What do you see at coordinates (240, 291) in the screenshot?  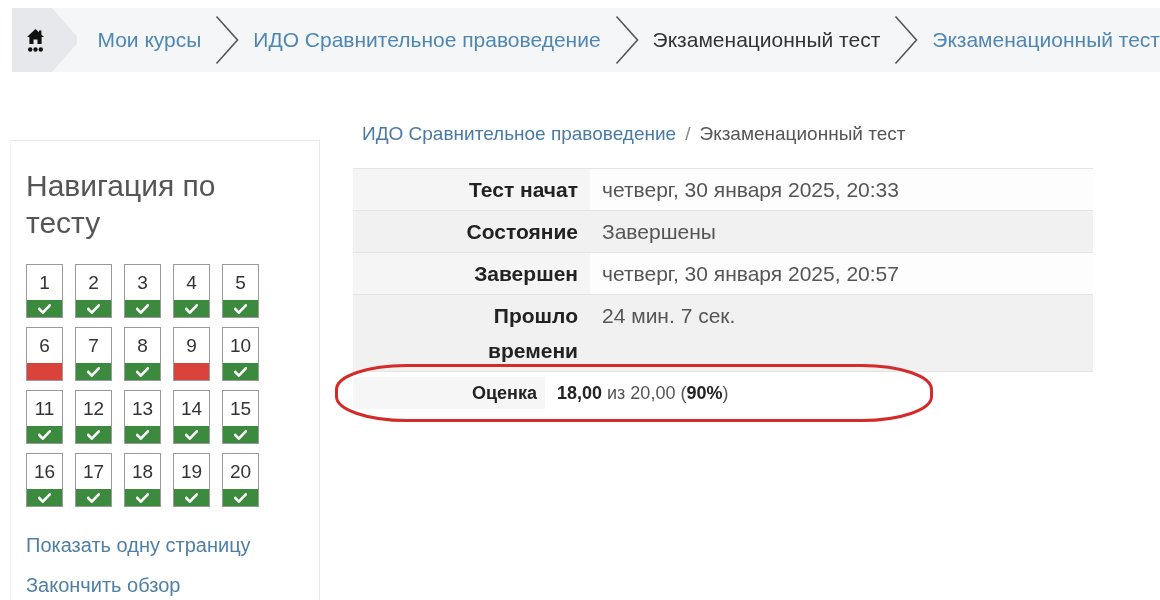 I see `question-button: 5` at bounding box center [240, 291].